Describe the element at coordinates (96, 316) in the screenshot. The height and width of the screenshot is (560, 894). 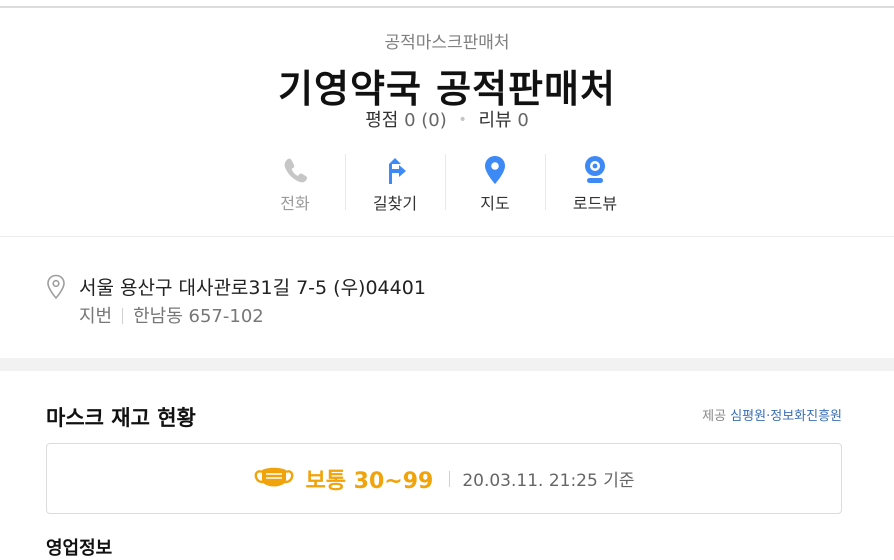
I see `jibun-label: 지번` at that location.